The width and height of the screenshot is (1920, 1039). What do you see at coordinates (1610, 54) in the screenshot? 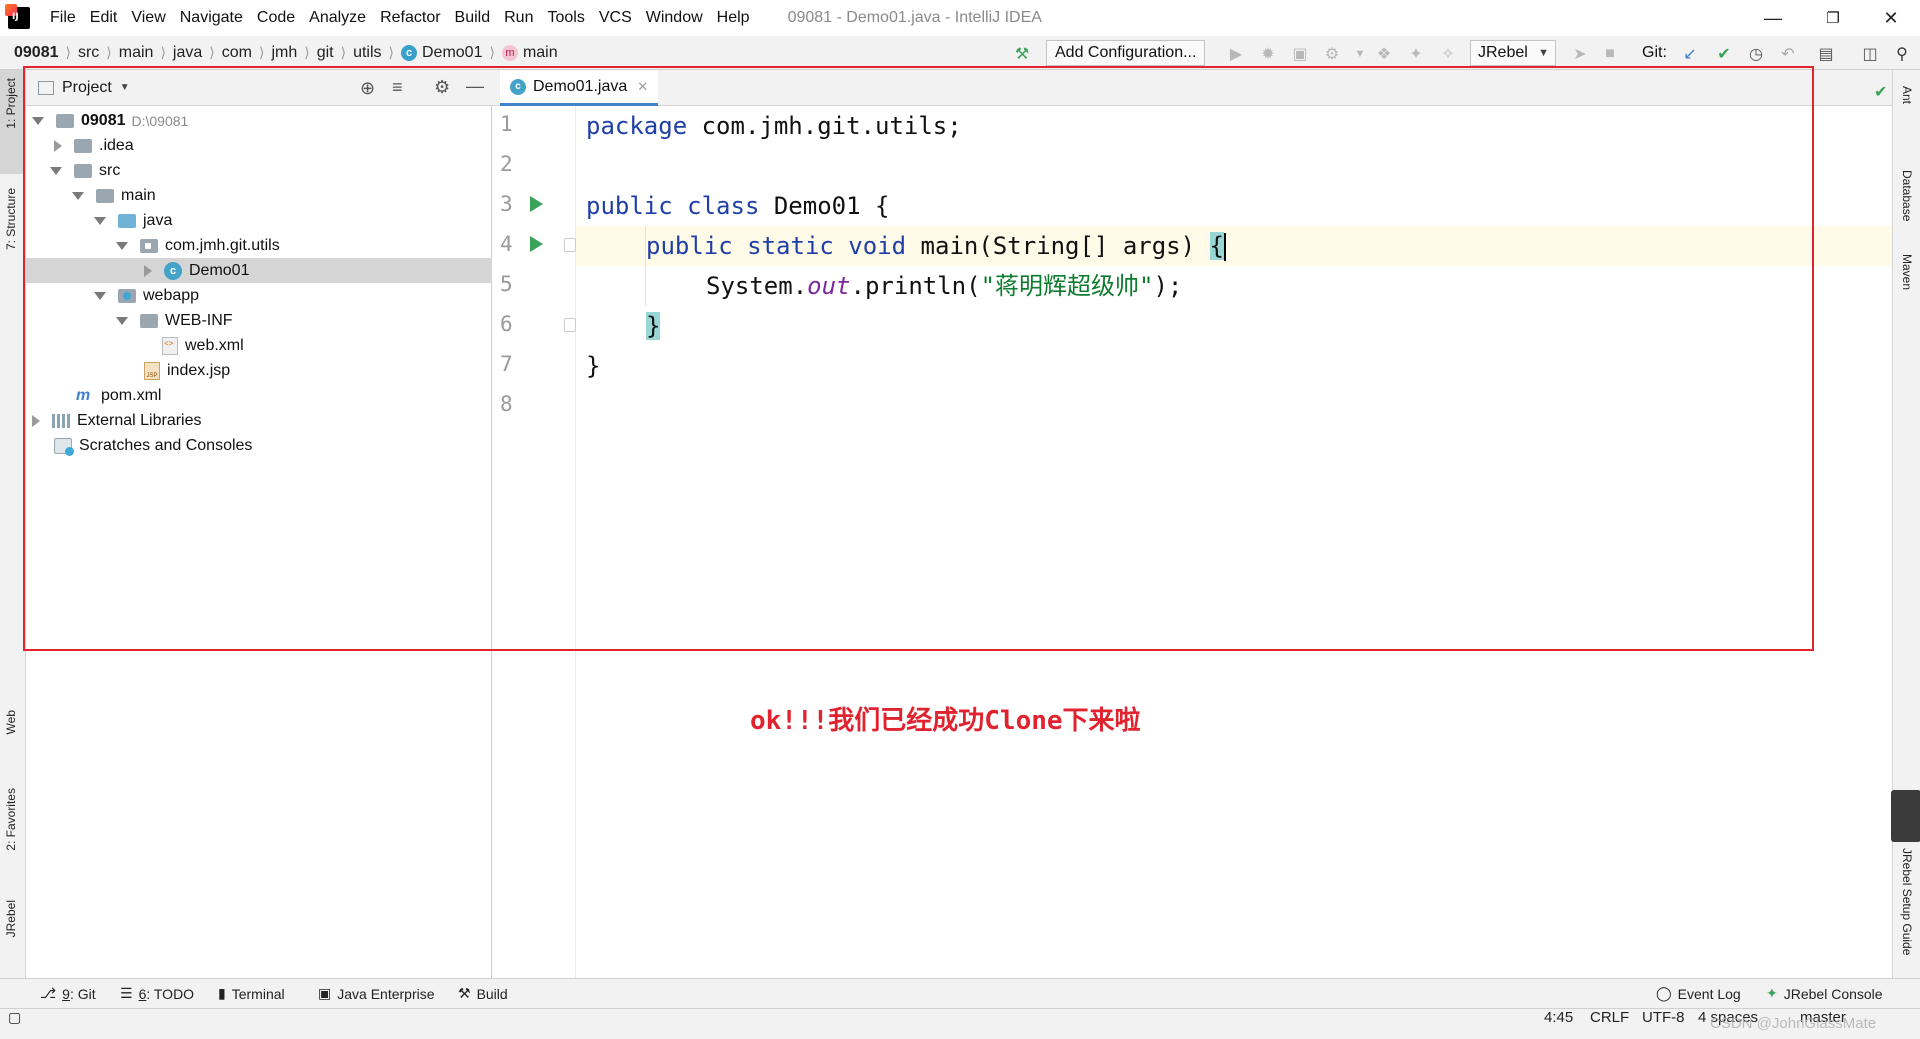
I see `stop-icon: ■` at bounding box center [1610, 54].